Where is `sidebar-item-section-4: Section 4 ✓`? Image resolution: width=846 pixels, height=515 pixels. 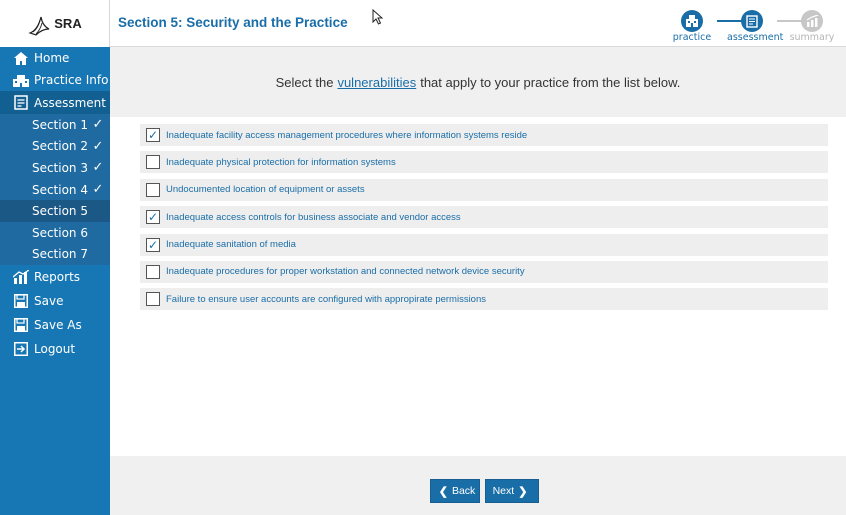 sidebar-item-section-4: Section 4 ✓ is located at coordinates (55, 189).